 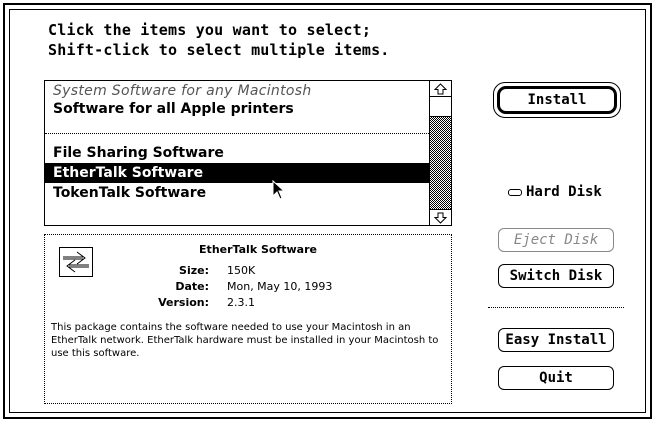 What do you see at coordinates (238, 133) in the screenshot?
I see `list-separator` at bounding box center [238, 133].